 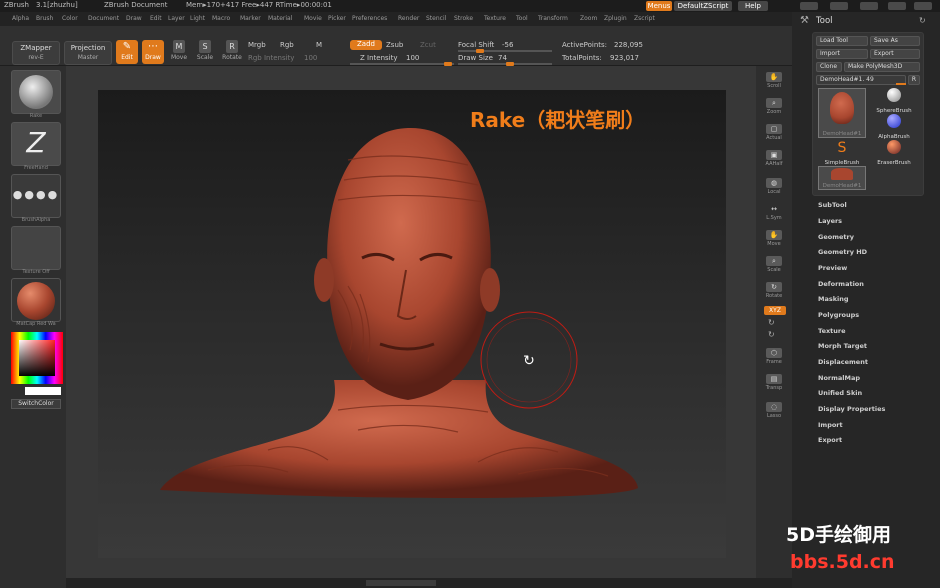 I want to click on current-tool-knob, so click(x=901, y=84).